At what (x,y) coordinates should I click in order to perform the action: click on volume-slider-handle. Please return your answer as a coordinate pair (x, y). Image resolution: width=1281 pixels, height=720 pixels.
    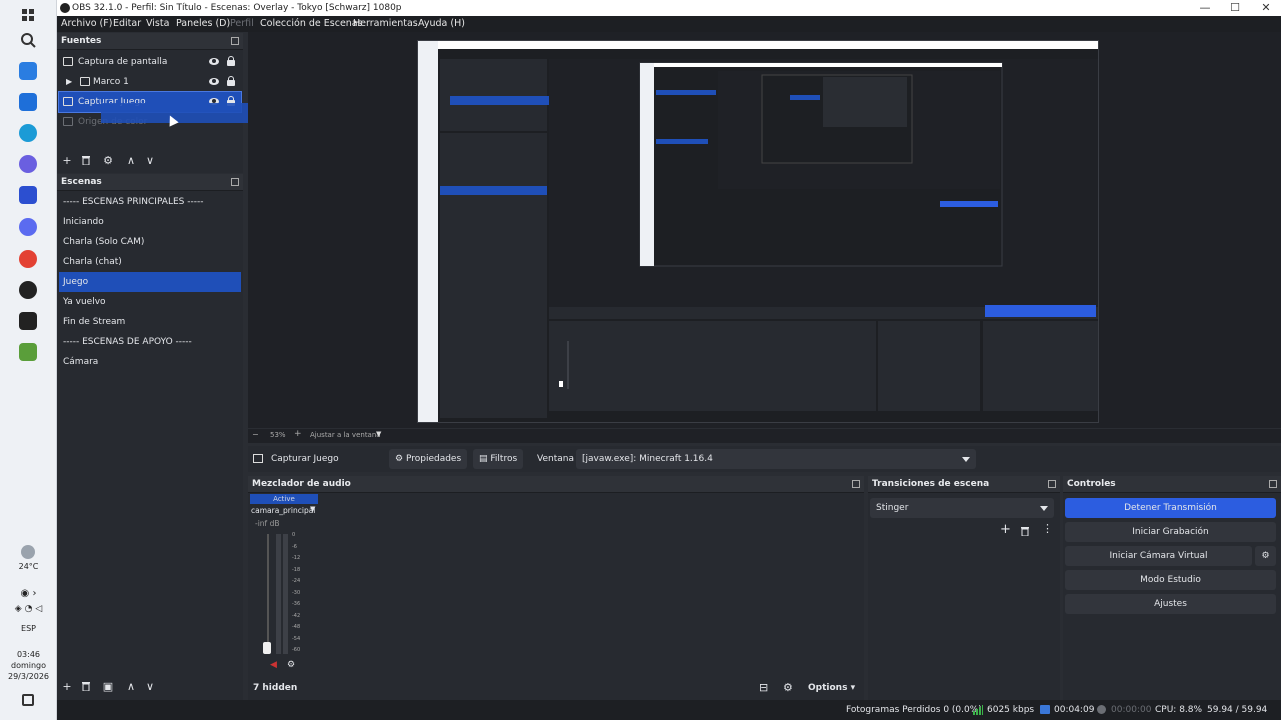
    Looking at the image, I should click on (267, 648).